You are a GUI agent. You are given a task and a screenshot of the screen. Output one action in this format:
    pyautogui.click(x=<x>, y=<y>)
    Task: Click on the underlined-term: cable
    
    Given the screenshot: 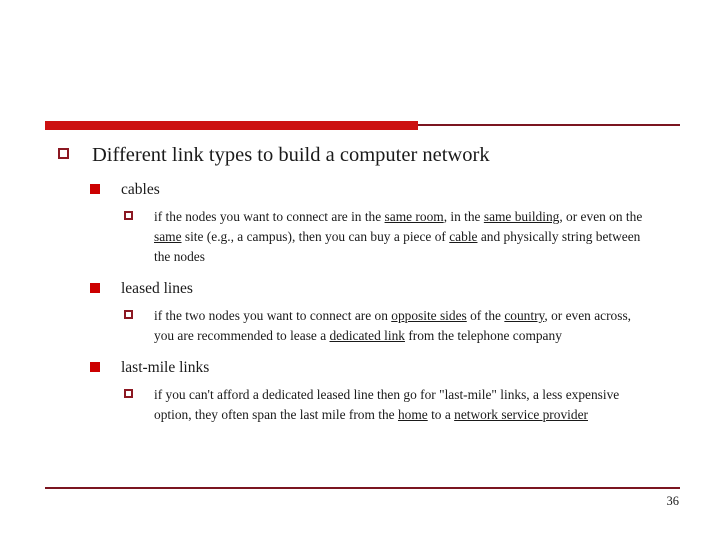 What is the action you would take?
    pyautogui.click(x=463, y=236)
    